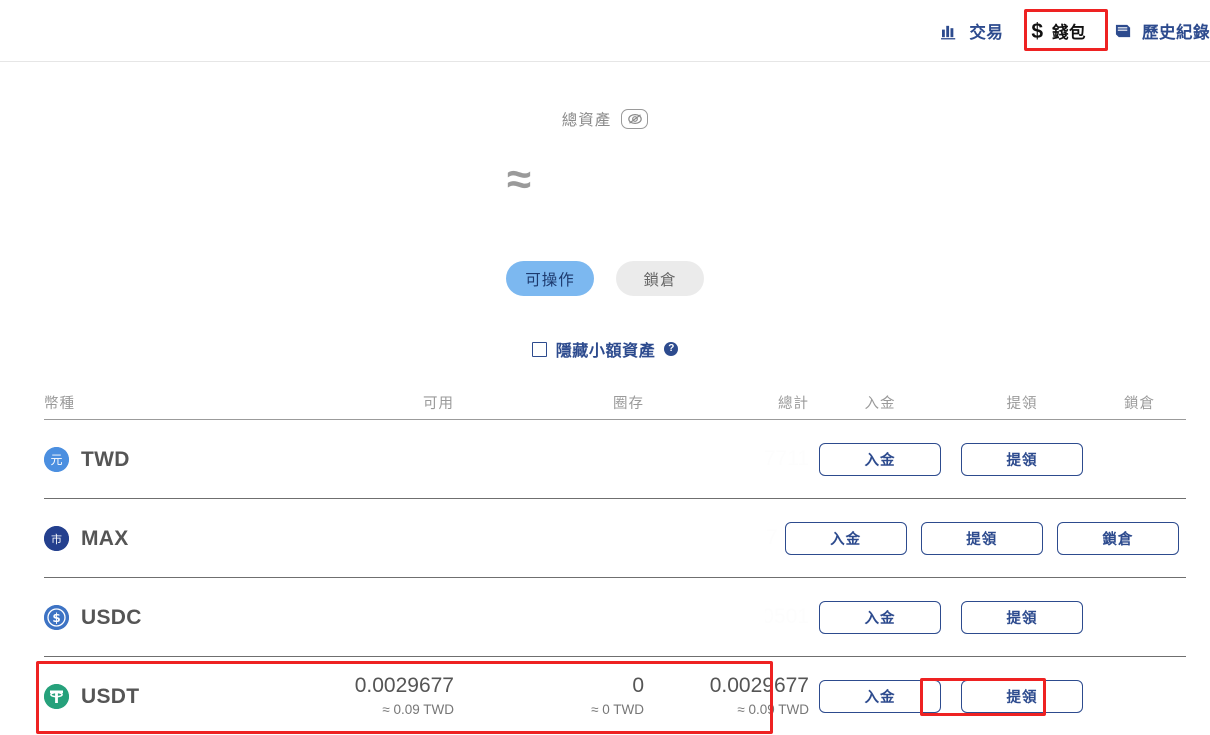  What do you see at coordinates (520, 179) in the screenshot?
I see `total-assets-value: ≈` at bounding box center [520, 179].